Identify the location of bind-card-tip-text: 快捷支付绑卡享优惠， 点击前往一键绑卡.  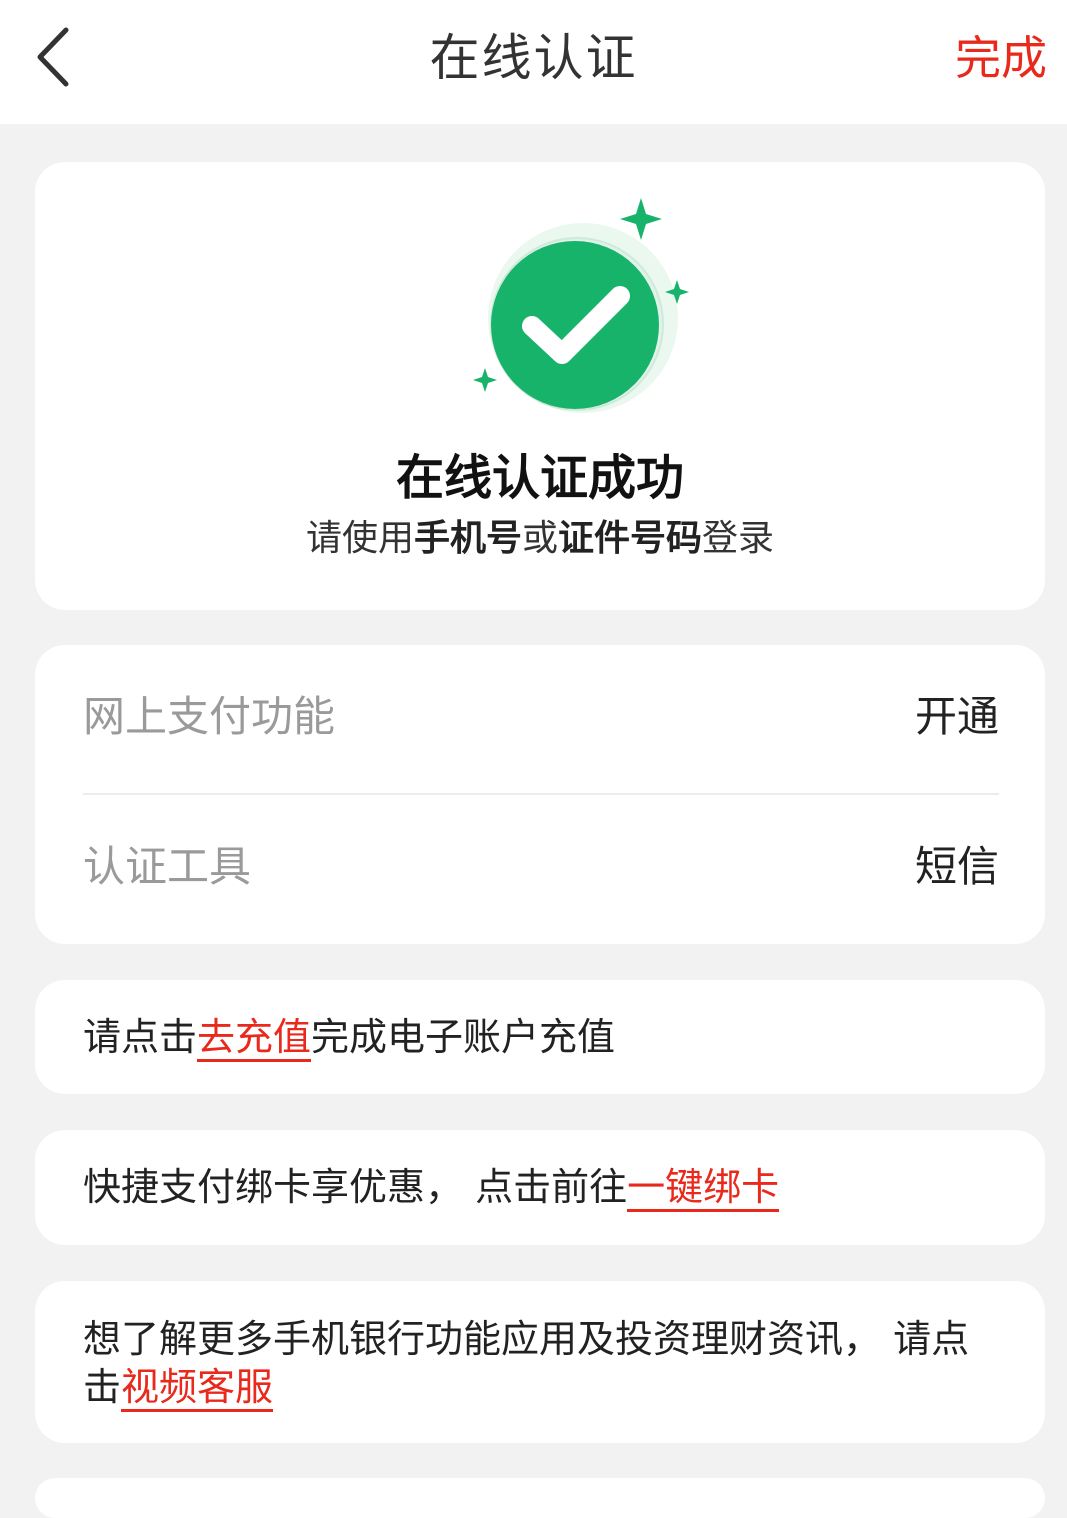
(534, 1187).